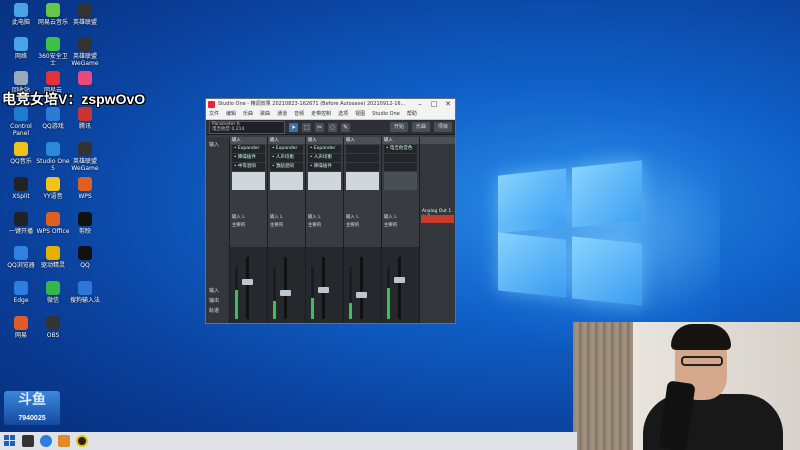 The width and height of the screenshot is (800, 450). What do you see at coordinates (85, 223) in the screenshot?
I see `desktop-icon: 剪映` at bounding box center [85, 223].